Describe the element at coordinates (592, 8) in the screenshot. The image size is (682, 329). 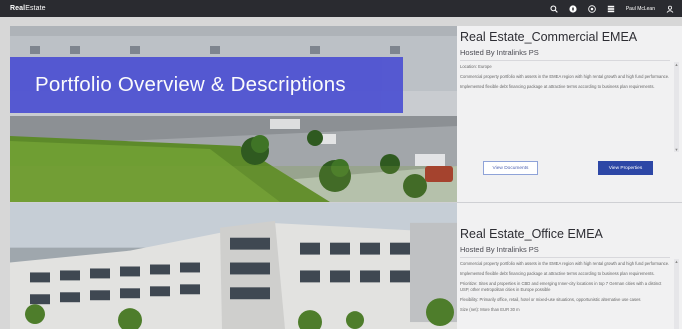
I see `help-icon` at that location.